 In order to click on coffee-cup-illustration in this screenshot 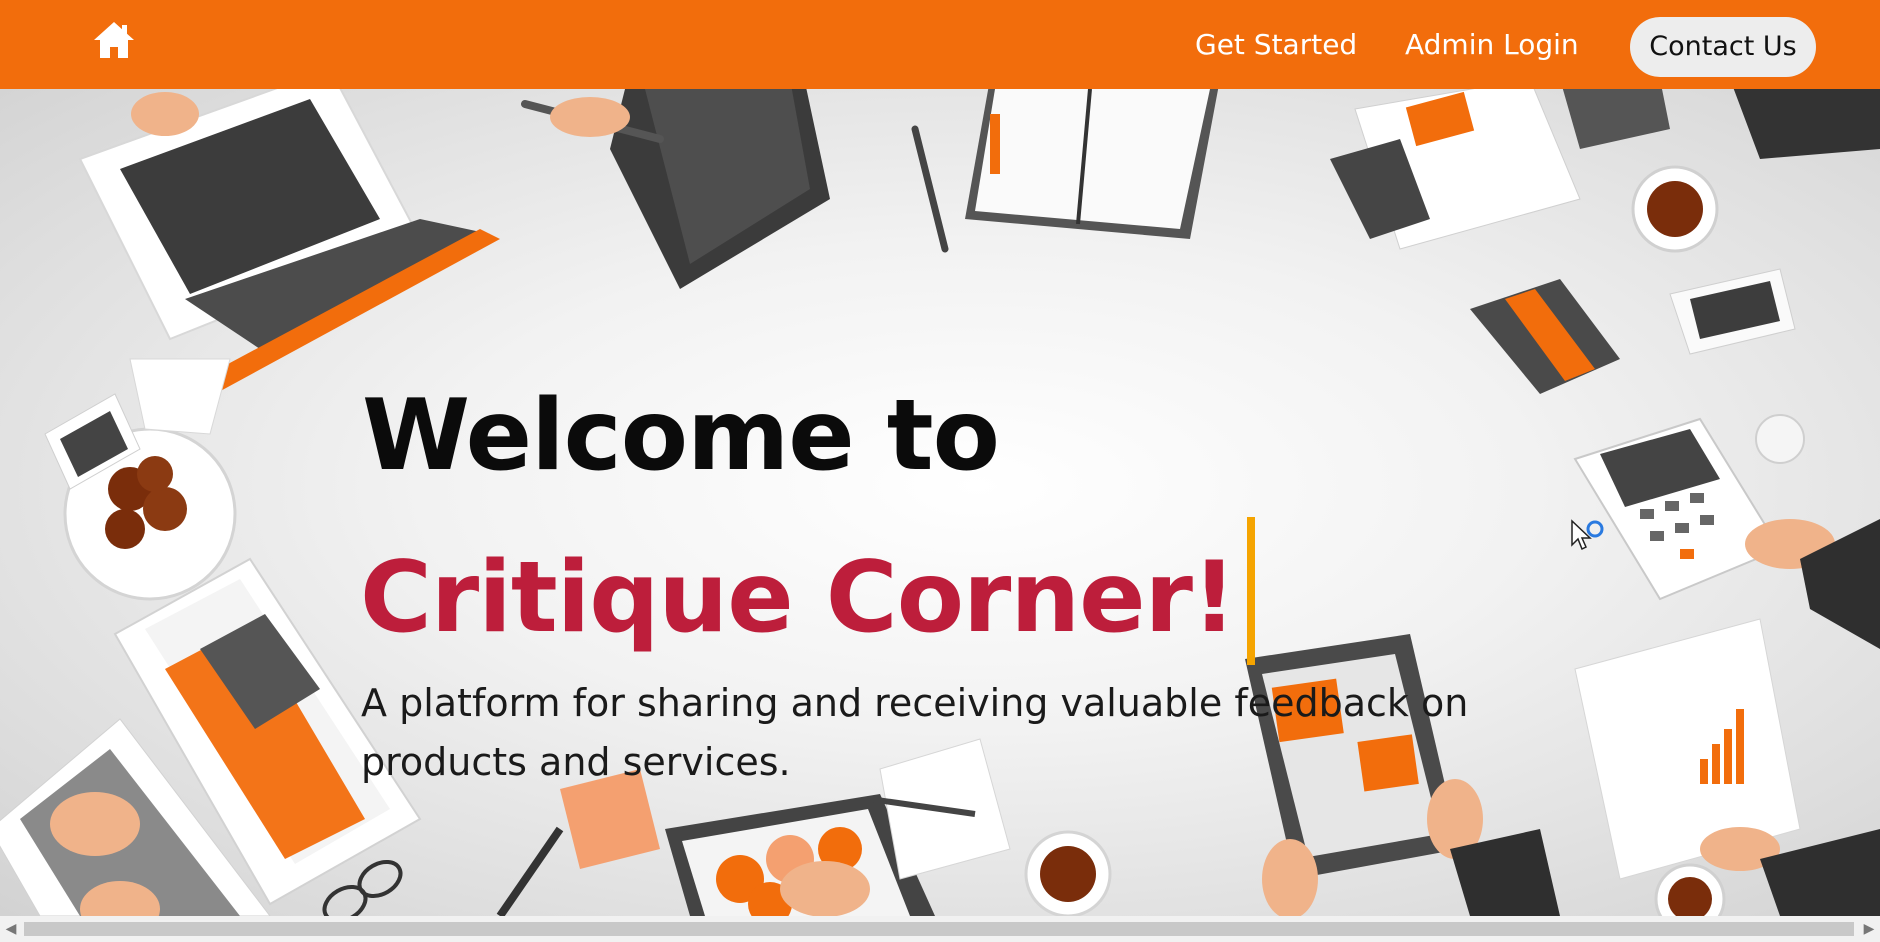, I will do `click(1068, 873)`.